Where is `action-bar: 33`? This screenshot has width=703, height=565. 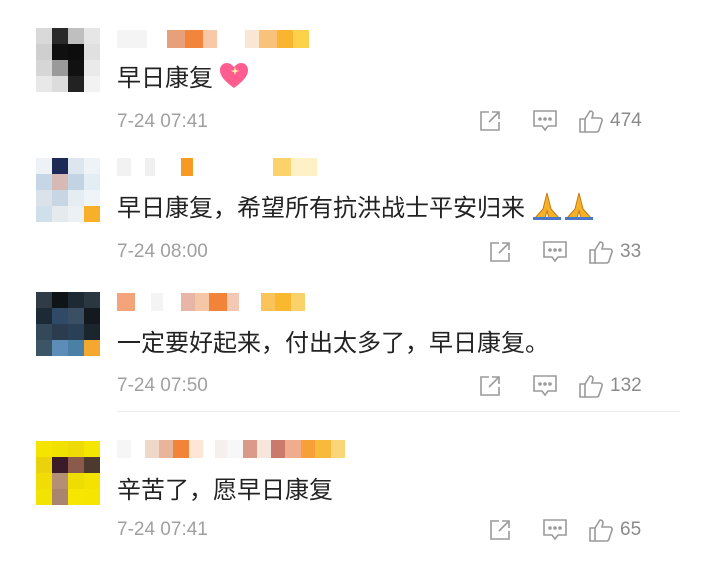 action-bar: 33 is located at coordinates (564, 252).